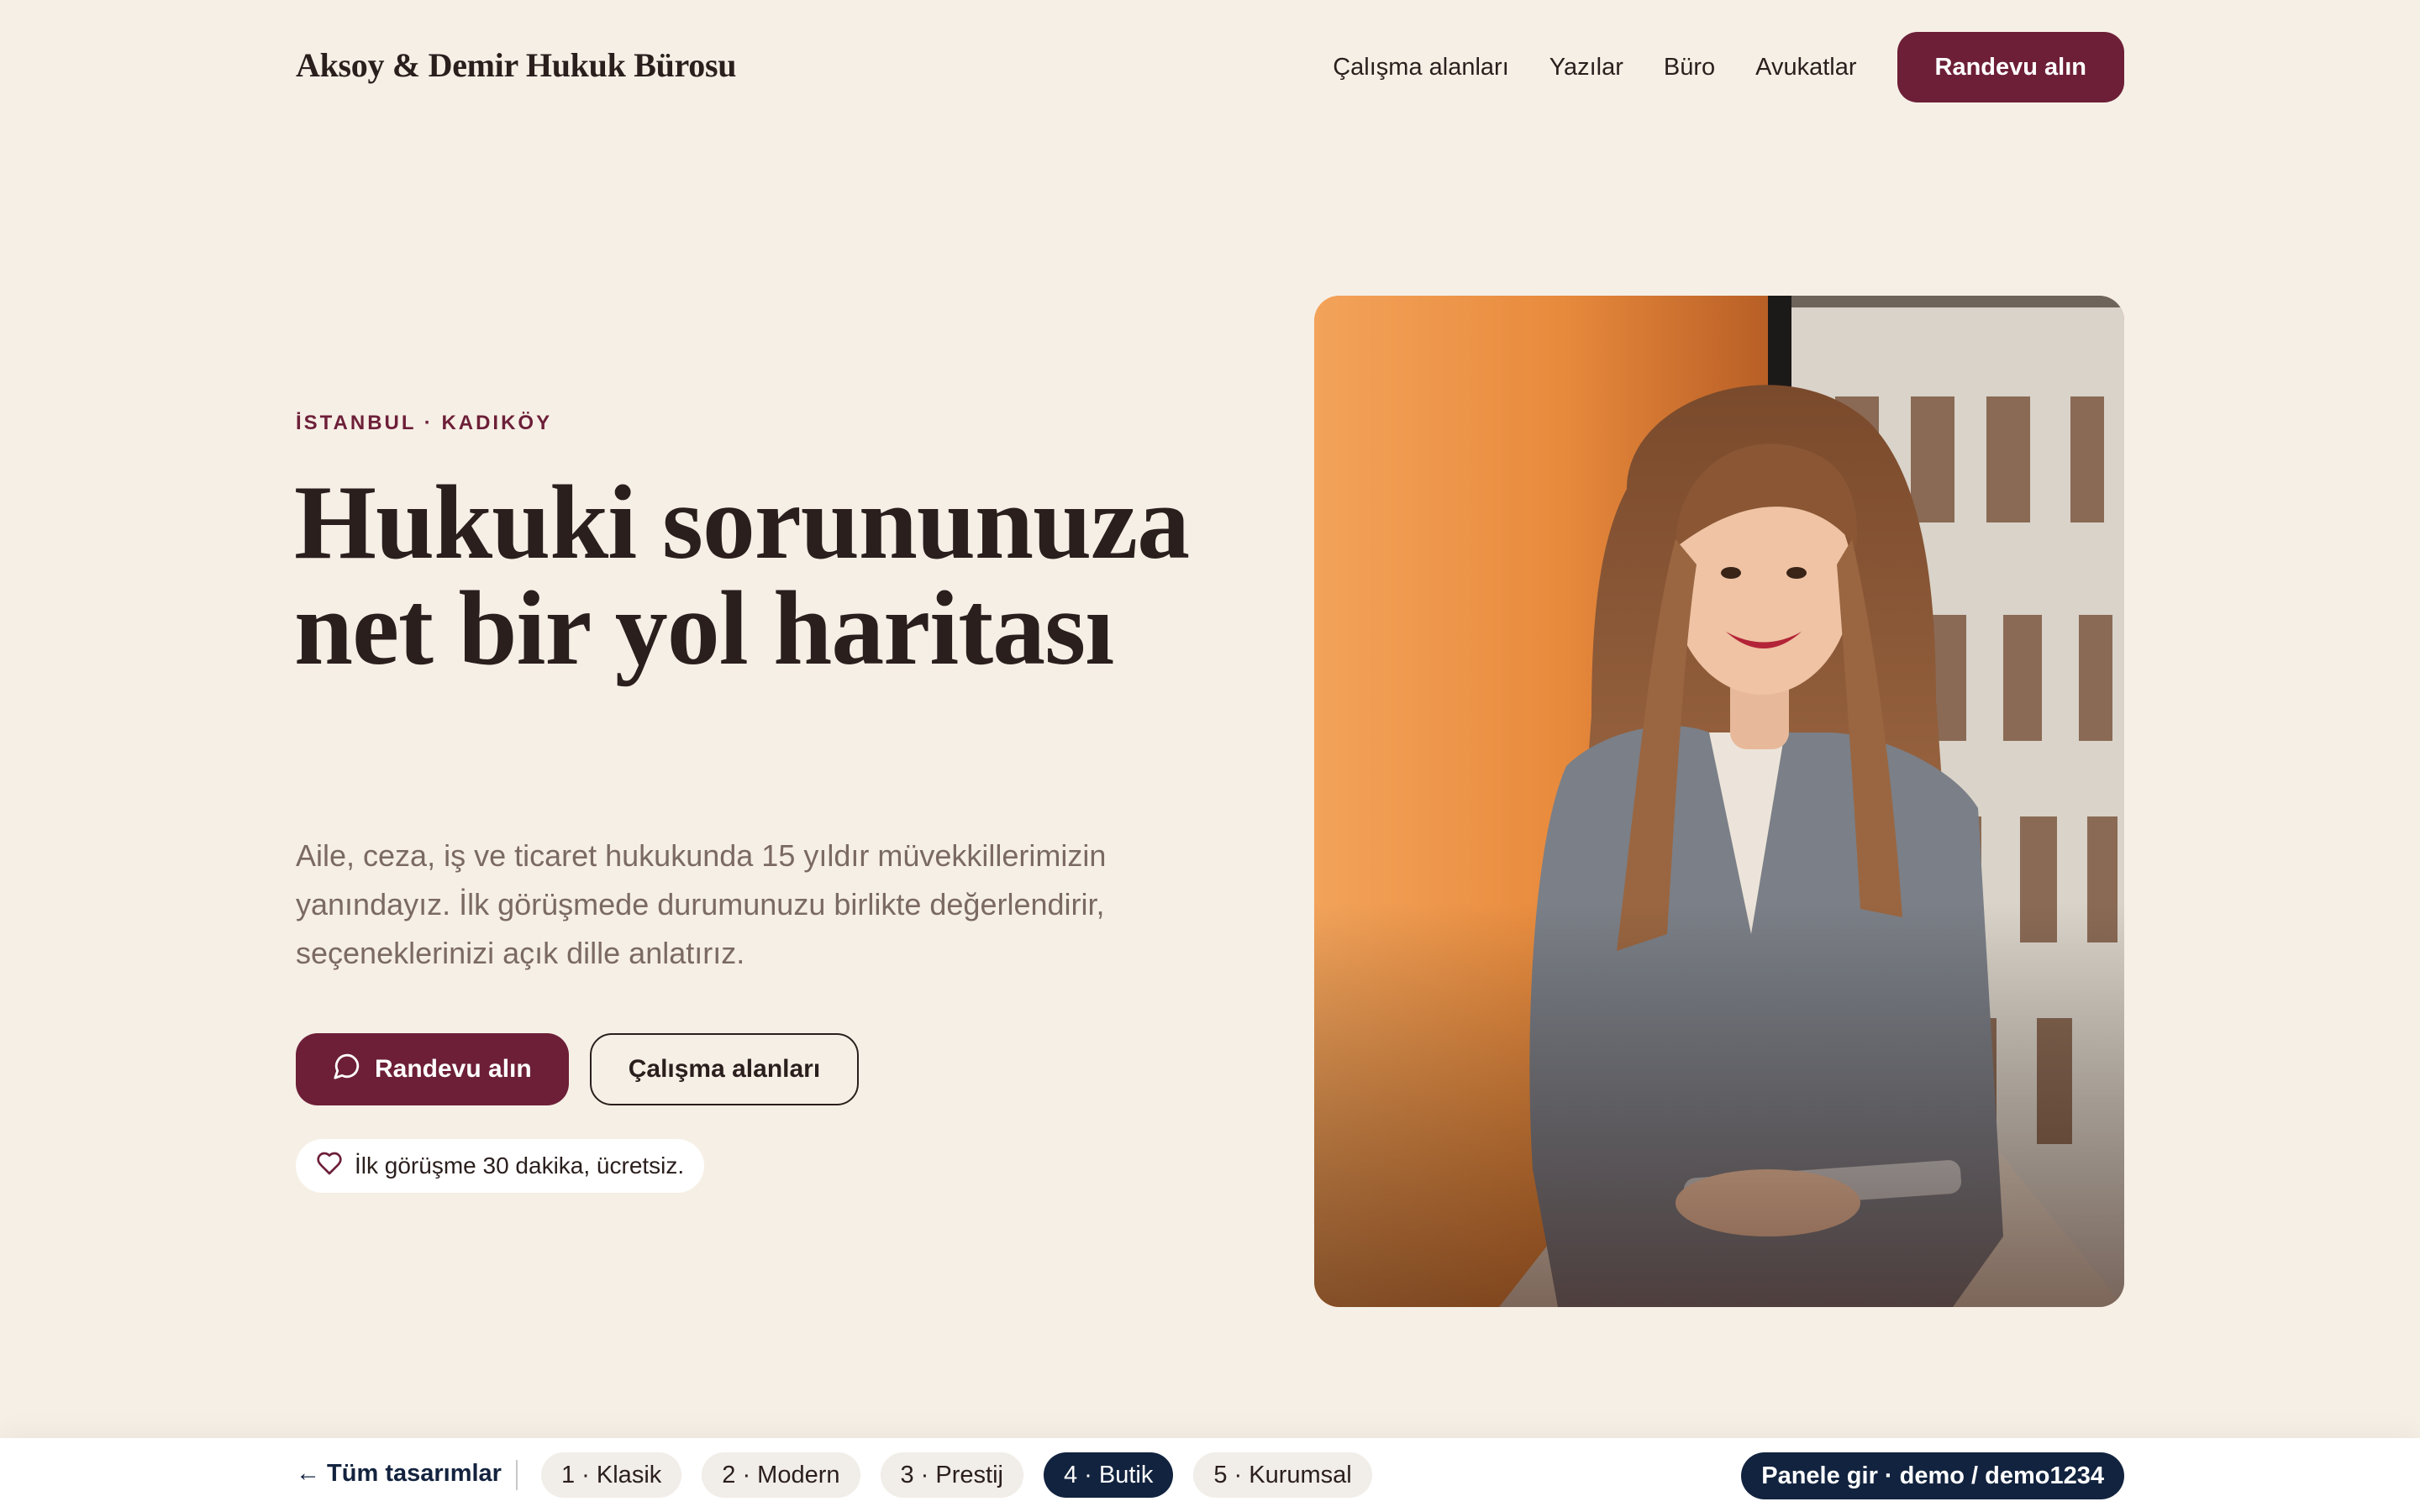  I want to click on free-consultation-text: İlk görüşme 30 dakika, ücretsiz., so click(520, 1165).